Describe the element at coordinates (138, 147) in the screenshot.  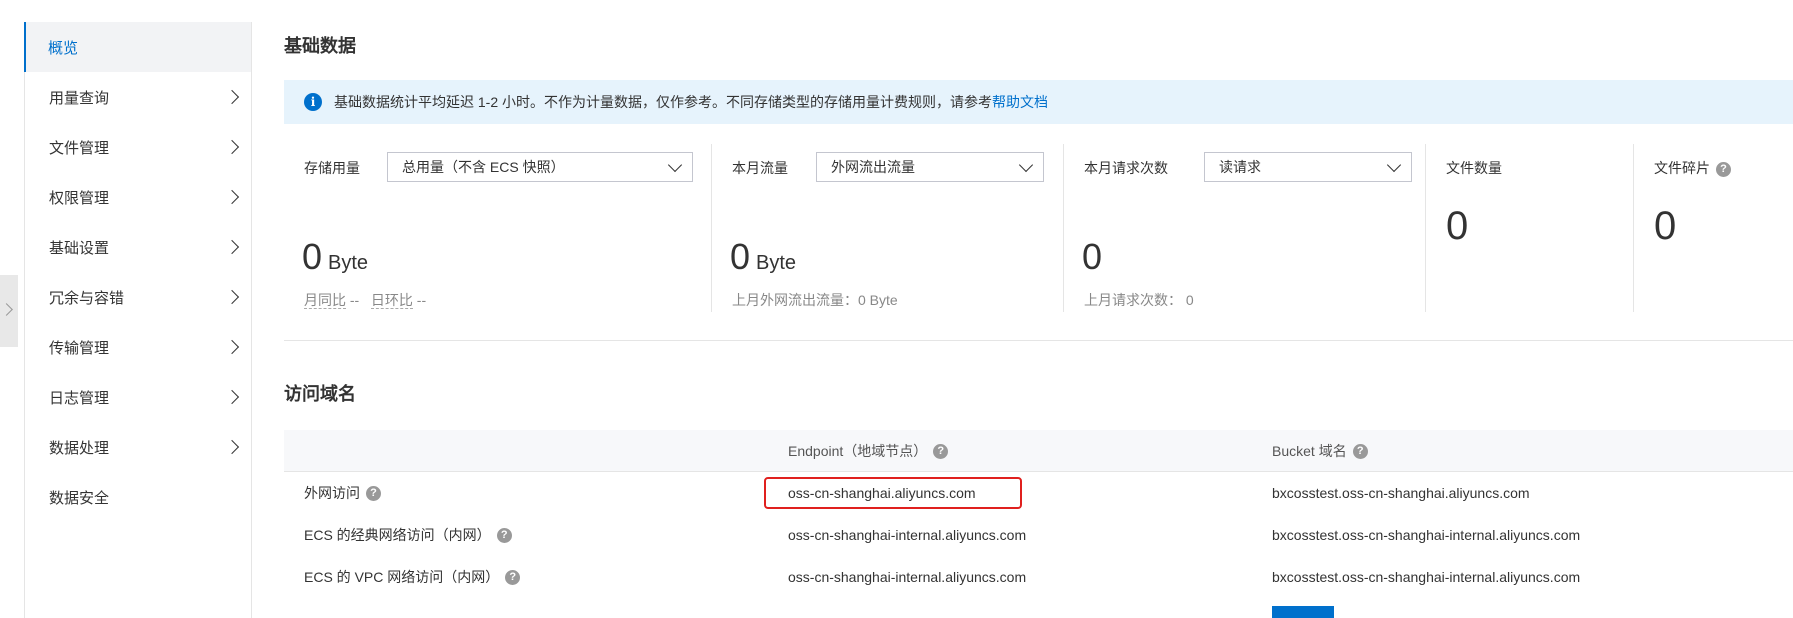
I see `sidebar-item-file-management: 文件管理` at that location.